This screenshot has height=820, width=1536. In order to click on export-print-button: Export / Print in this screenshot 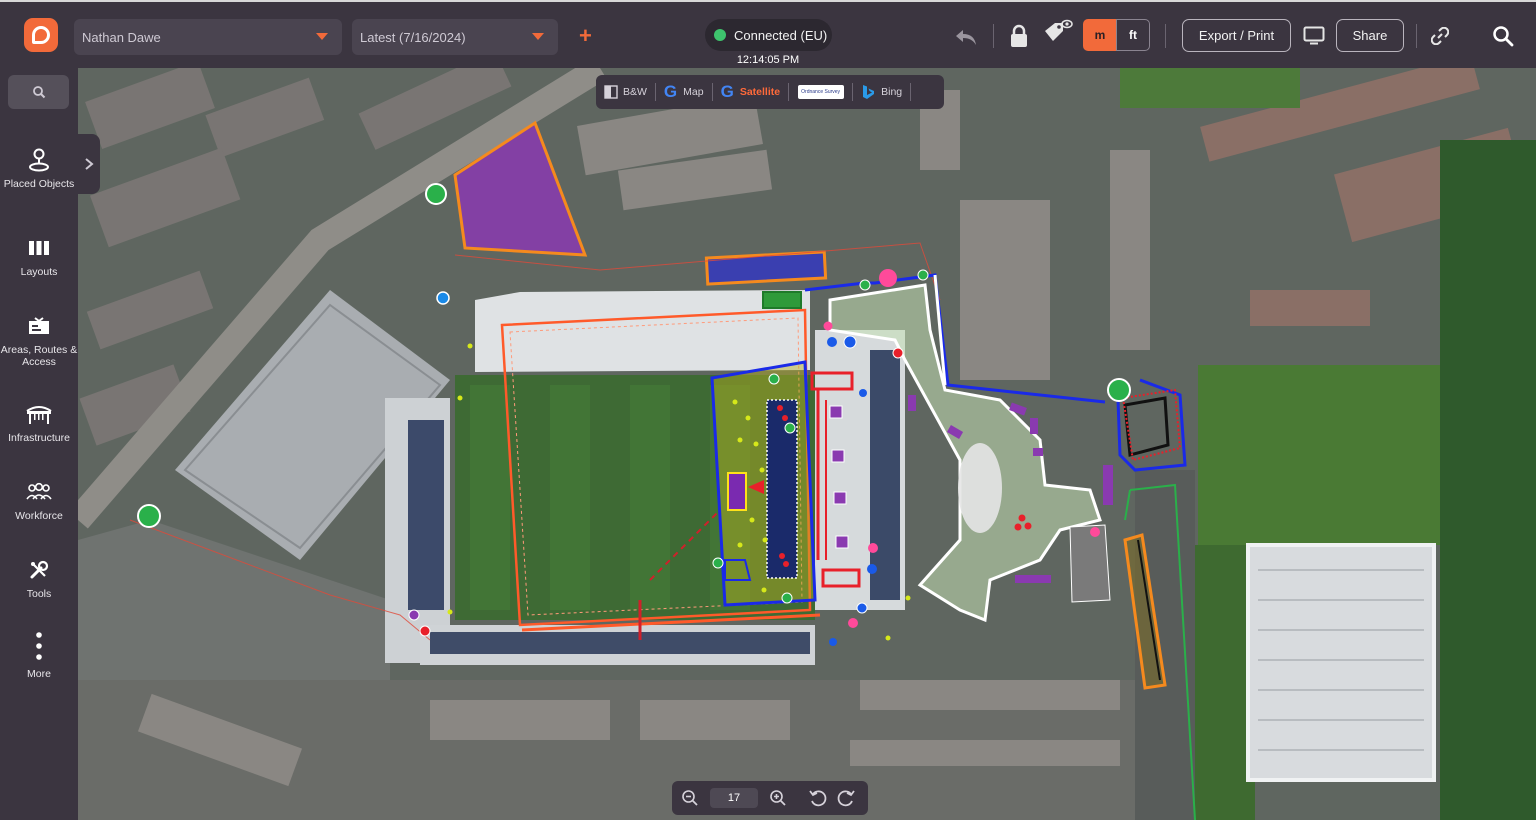, I will do `click(1236, 35)`.